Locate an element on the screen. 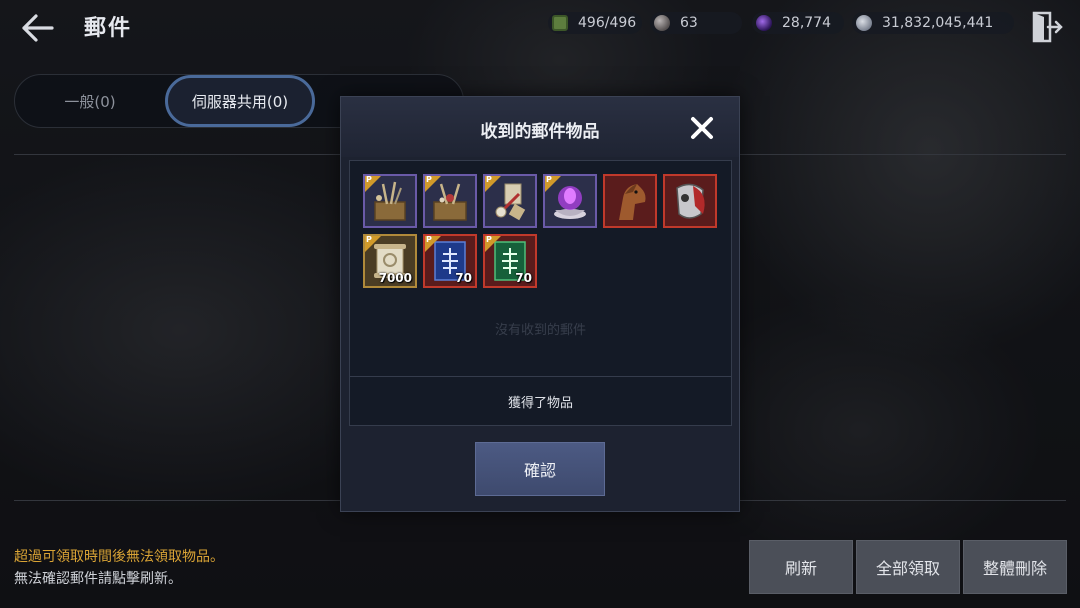 This screenshot has height=608, width=1080. stamina-icon is located at coordinates (560, 23).